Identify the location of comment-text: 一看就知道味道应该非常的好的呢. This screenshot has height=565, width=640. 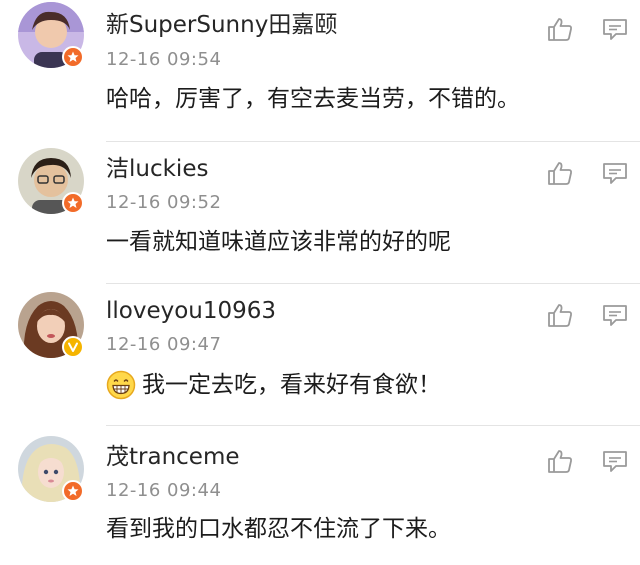
(278, 242).